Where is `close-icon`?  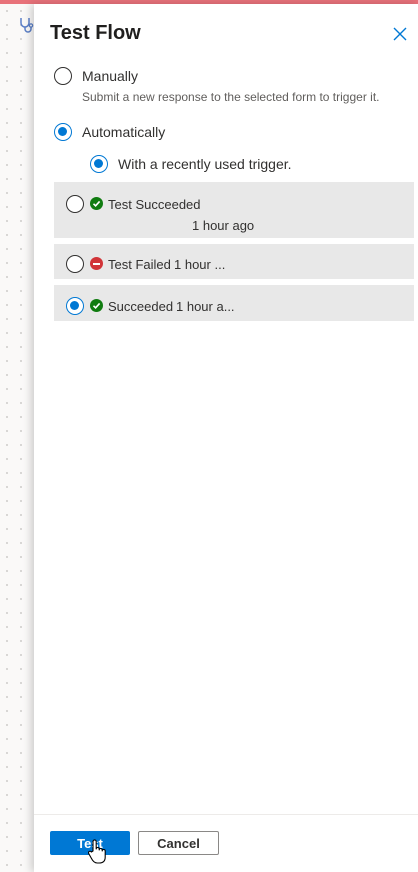
close-icon is located at coordinates (400, 34).